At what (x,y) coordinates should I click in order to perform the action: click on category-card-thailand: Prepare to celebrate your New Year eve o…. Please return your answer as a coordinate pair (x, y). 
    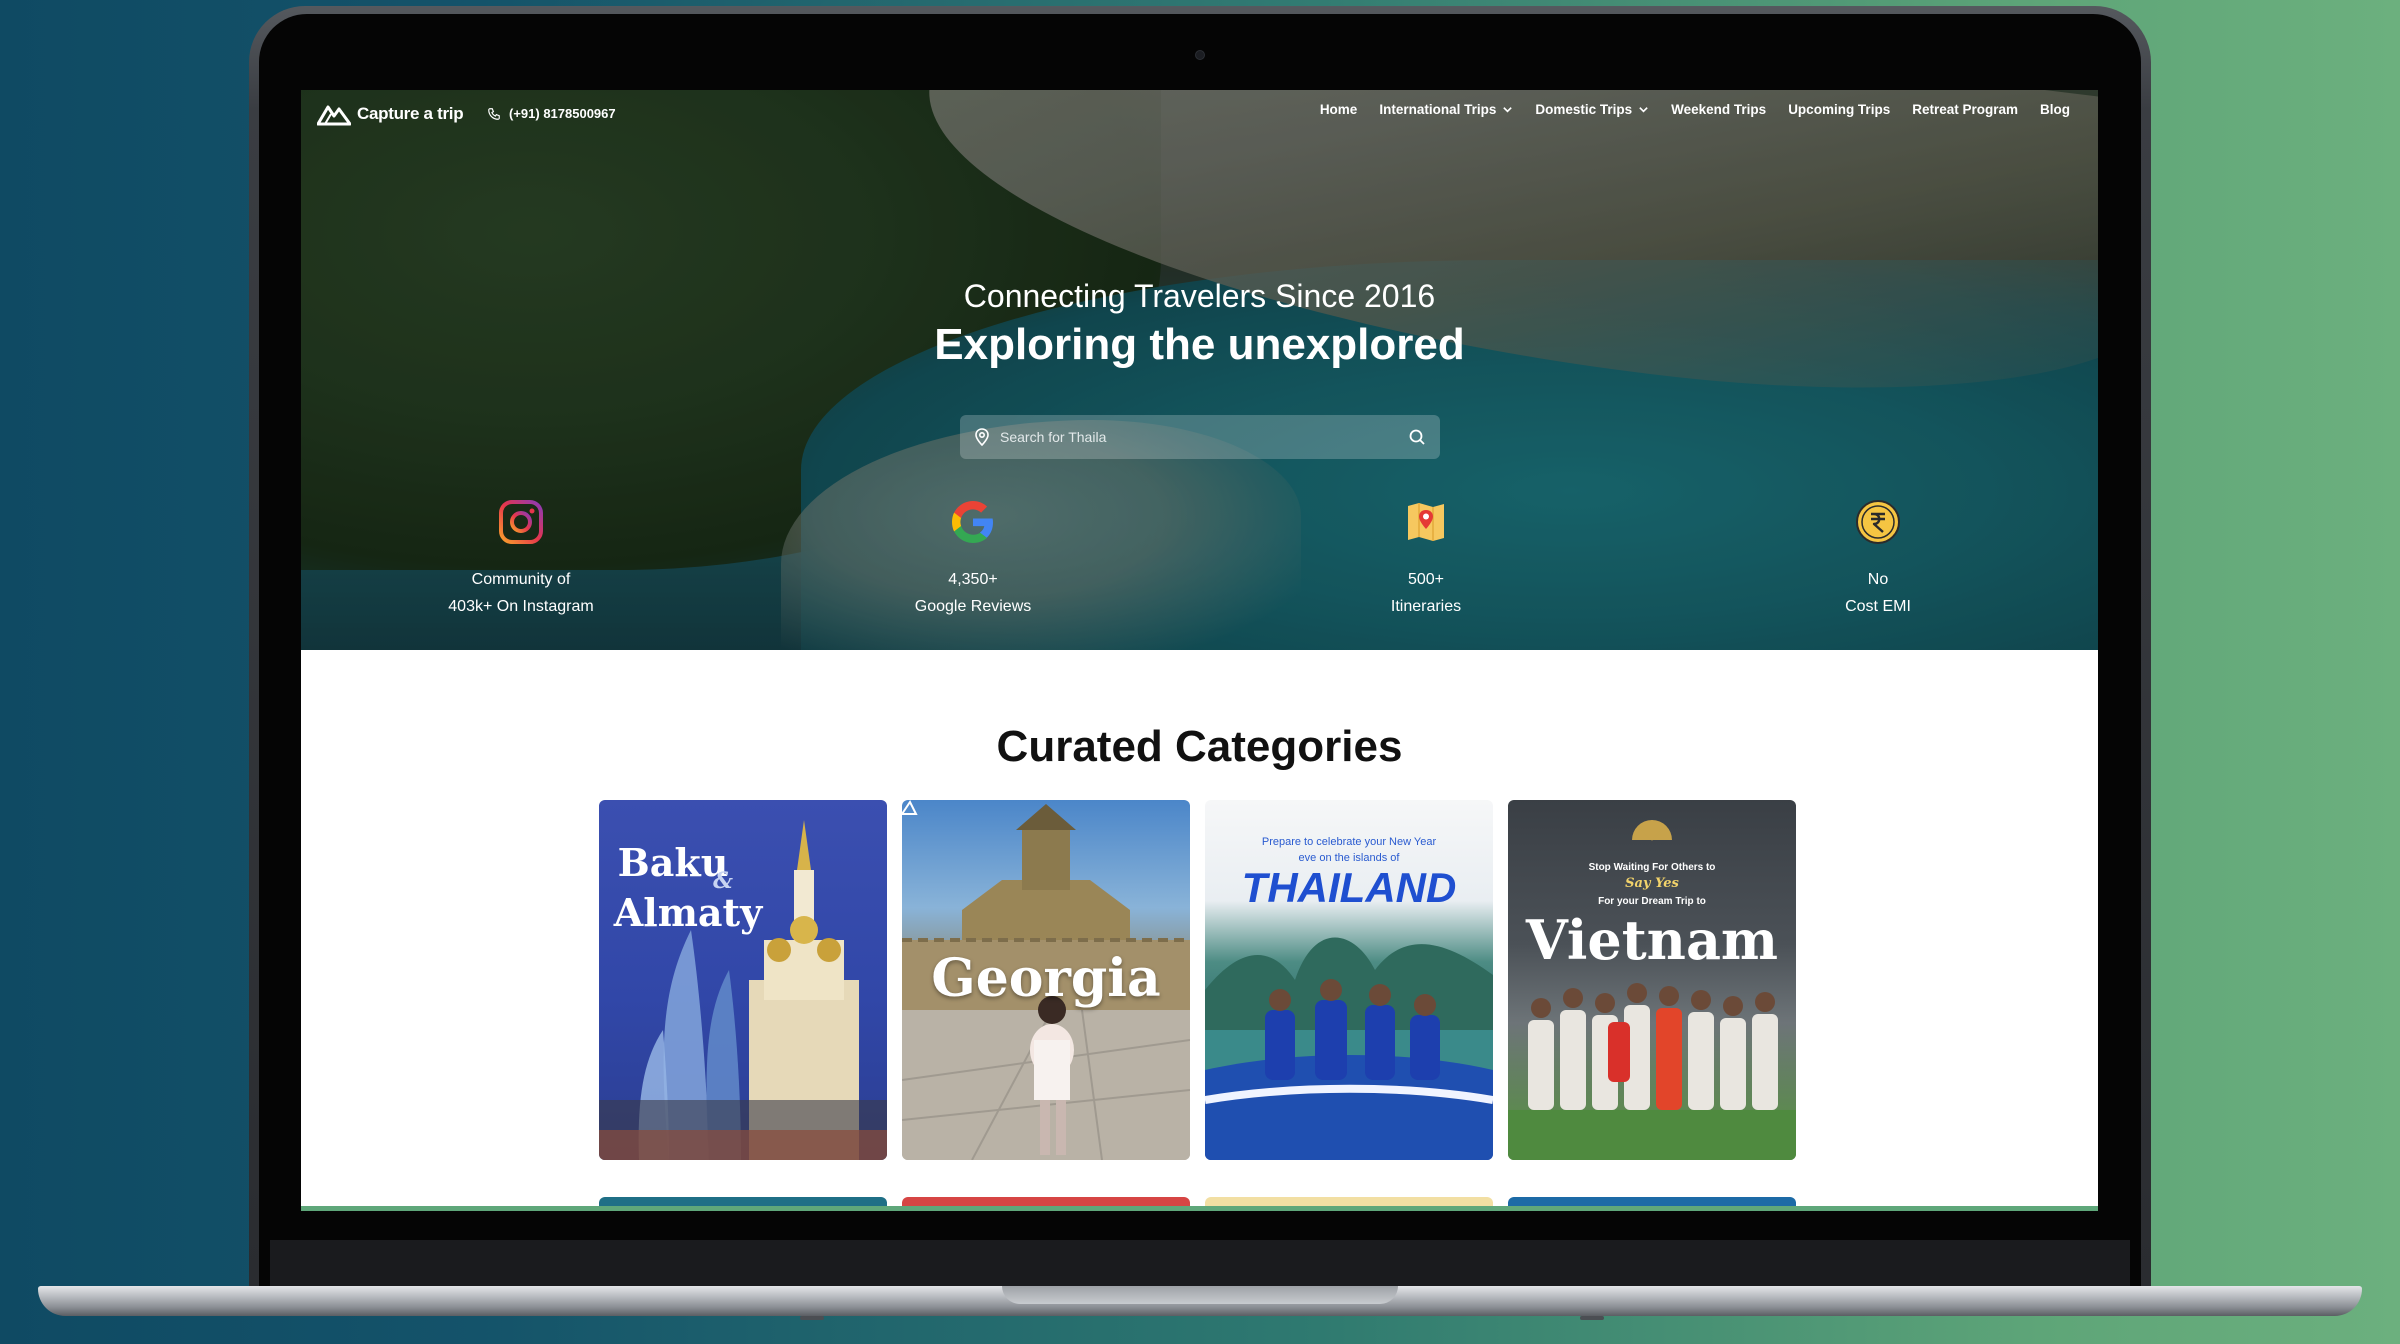
    Looking at the image, I should click on (1349, 980).